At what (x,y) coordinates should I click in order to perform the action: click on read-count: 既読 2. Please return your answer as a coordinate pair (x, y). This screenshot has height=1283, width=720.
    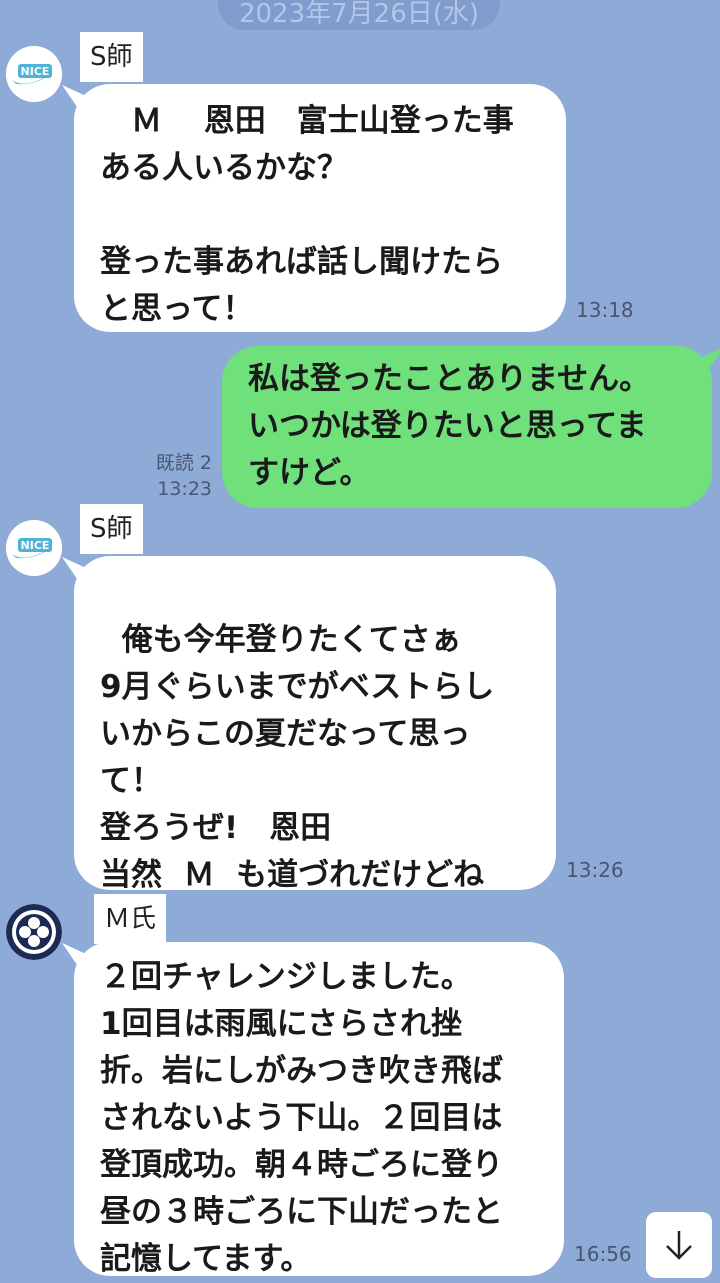
    Looking at the image, I should click on (183, 463).